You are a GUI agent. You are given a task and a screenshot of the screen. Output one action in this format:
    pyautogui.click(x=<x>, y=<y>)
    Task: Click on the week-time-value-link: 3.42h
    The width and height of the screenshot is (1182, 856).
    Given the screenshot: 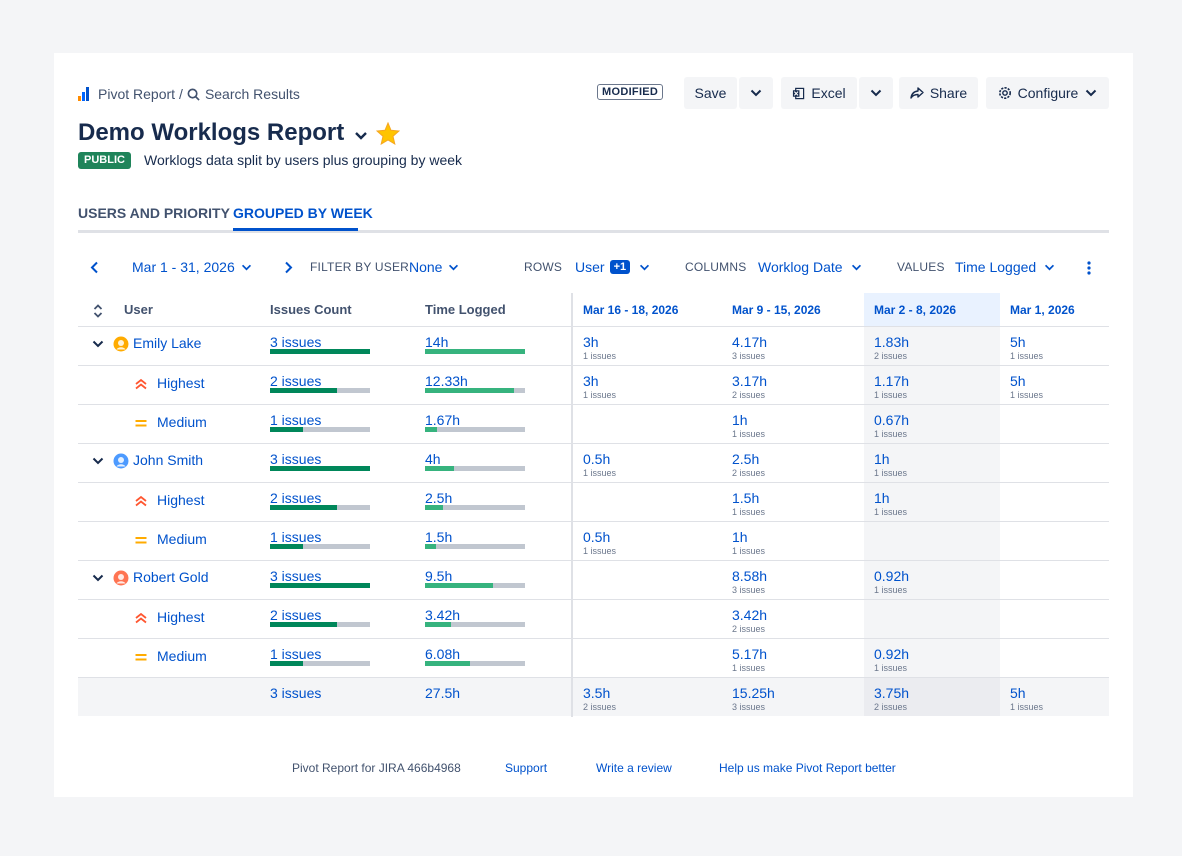 What is the action you would take?
    pyautogui.click(x=749, y=615)
    